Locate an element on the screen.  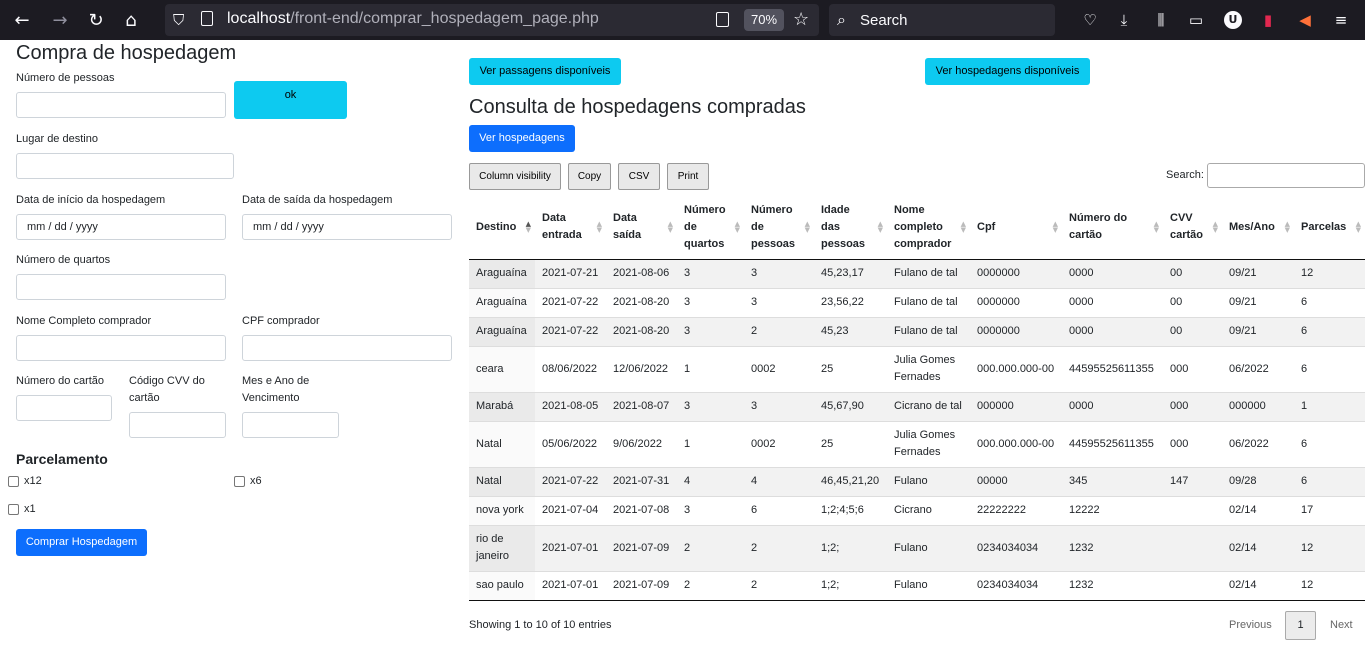
table-cell: 2021-07-08 is located at coordinates (641, 510).